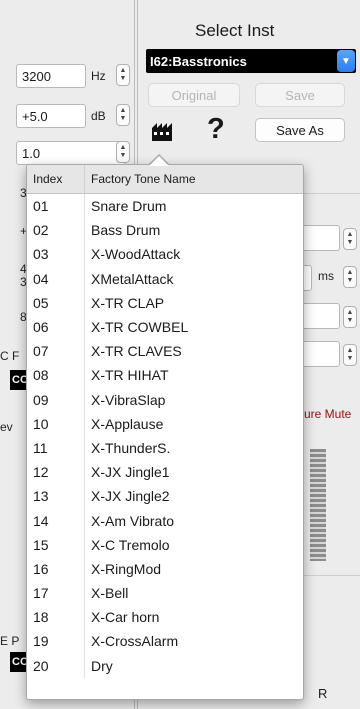 The width and height of the screenshot is (360, 709). I want to click on tone-index: 16, so click(56, 568).